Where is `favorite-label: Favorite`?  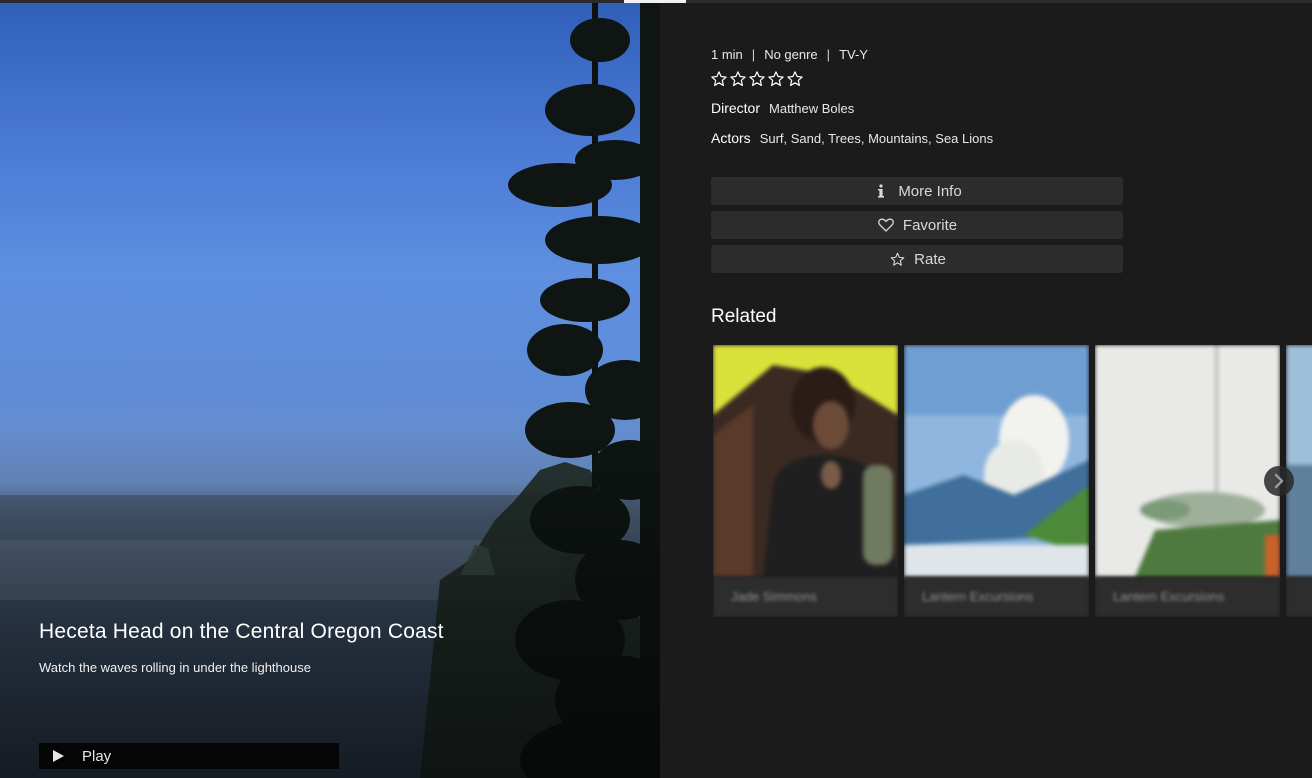
favorite-label: Favorite is located at coordinates (930, 225).